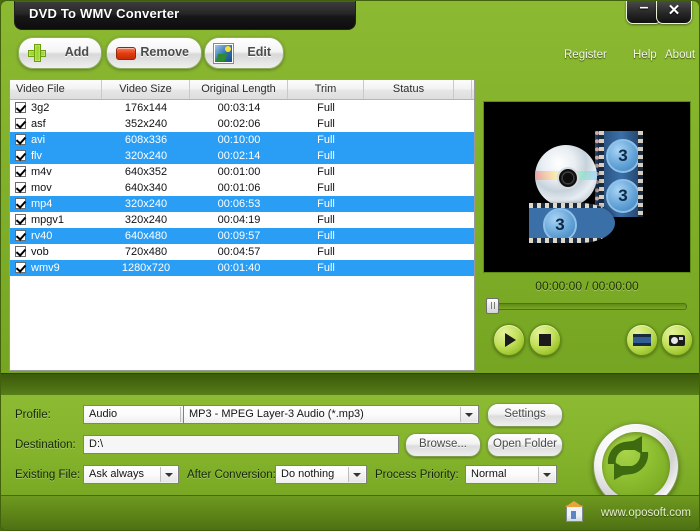 The image size is (700, 531). I want to click on settings-button: Settings, so click(525, 415).